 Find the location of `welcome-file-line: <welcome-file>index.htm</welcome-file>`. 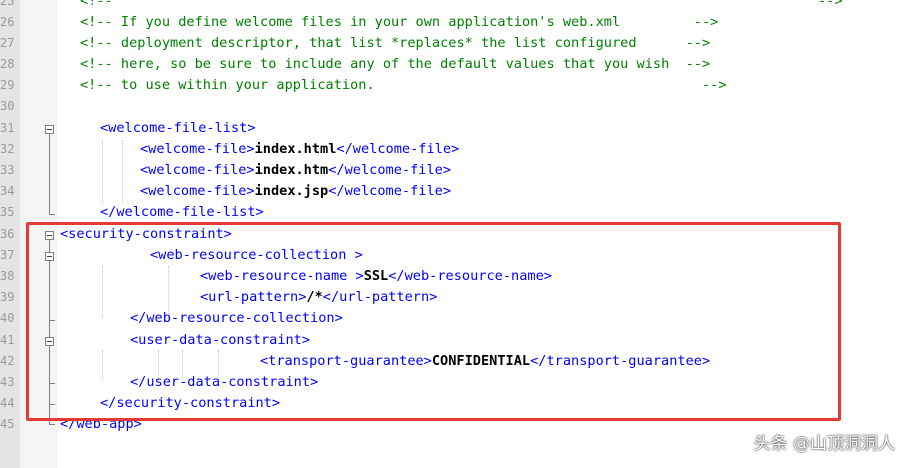

welcome-file-line: <welcome-file>index.htm</welcome-file> is located at coordinates (296, 170).